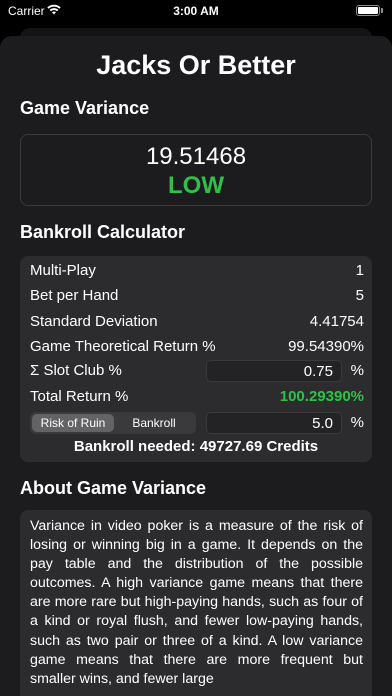 The image size is (392, 696). What do you see at coordinates (357, 422) in the screenshot?
I see `risk-of-ruin-unit: %` at bounding box center [357, 422].